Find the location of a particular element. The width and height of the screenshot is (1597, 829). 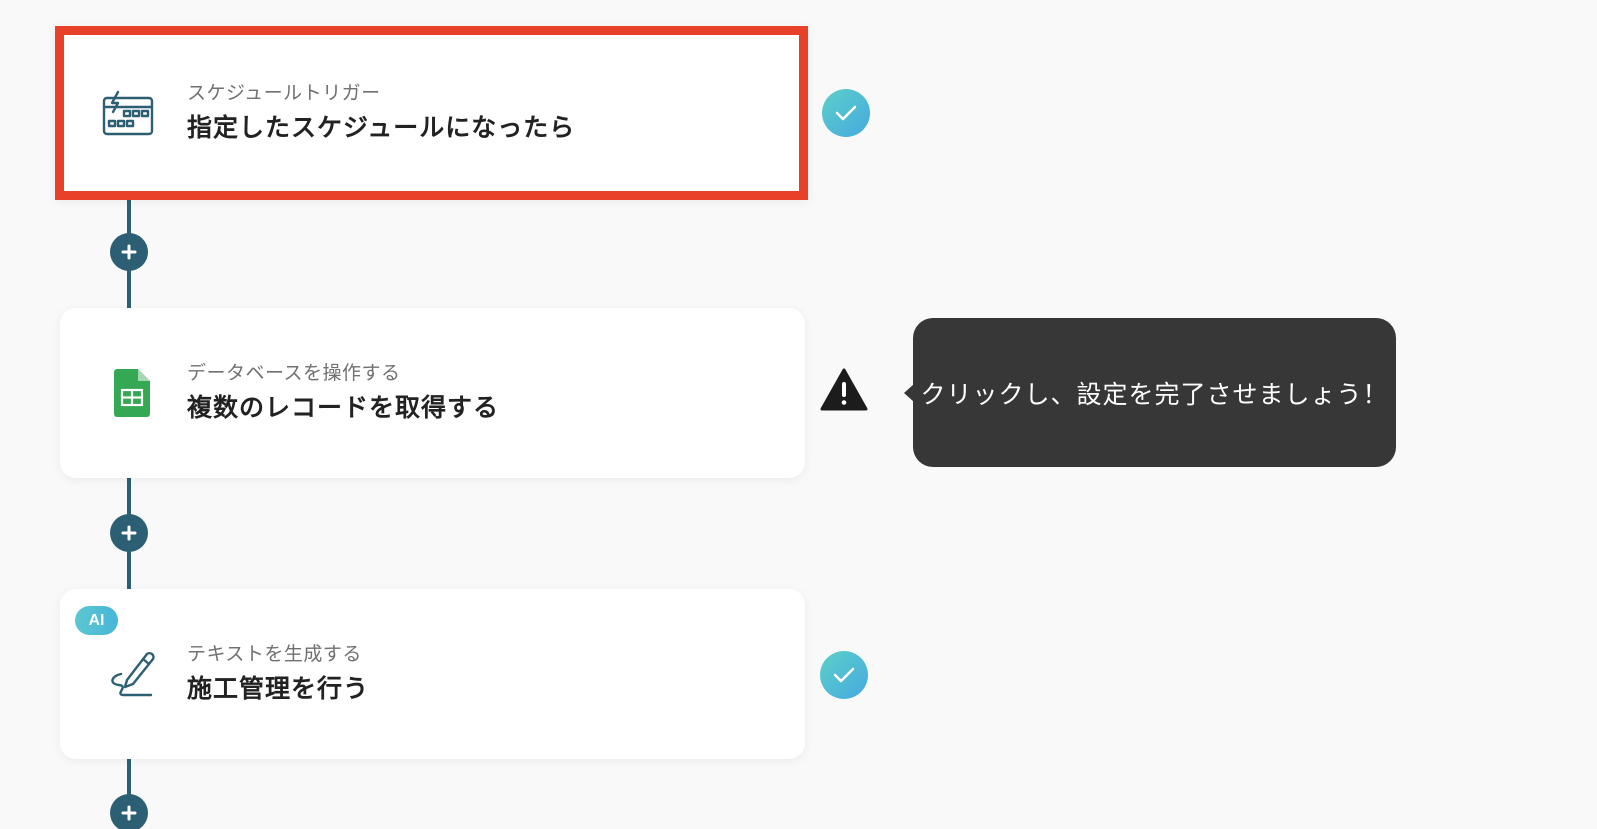

step-title: 施工管理を行う is located at coordinates (278, 688).